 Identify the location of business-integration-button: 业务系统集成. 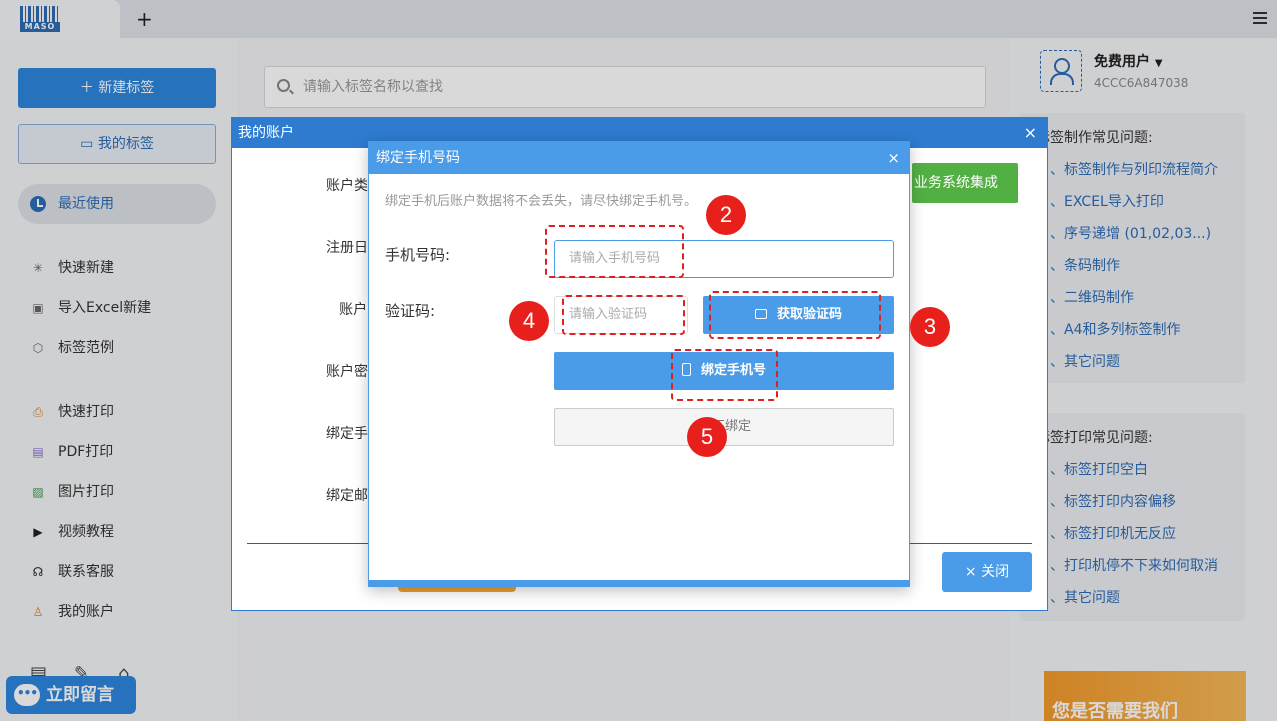
(965, 183).